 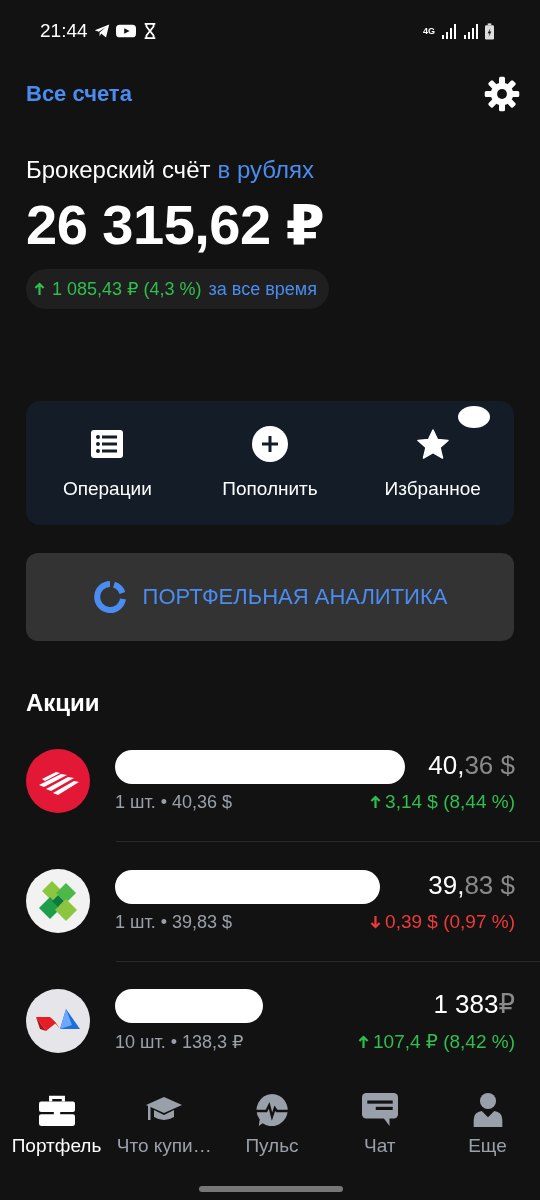 What do you see at coordinates (180, 1042) in the screenshot?
I see `quantity-text: 10 шт. • 138,3 ₽` at bounding box center [180, 1042].